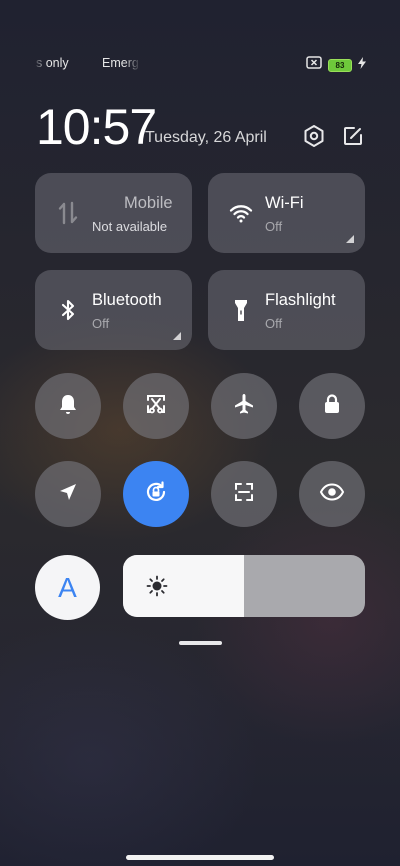 This screenshot has width=400, height=866. Describe the element at coordinates (241, 215) in the screenshot. I see `wifi-icon` at that location.